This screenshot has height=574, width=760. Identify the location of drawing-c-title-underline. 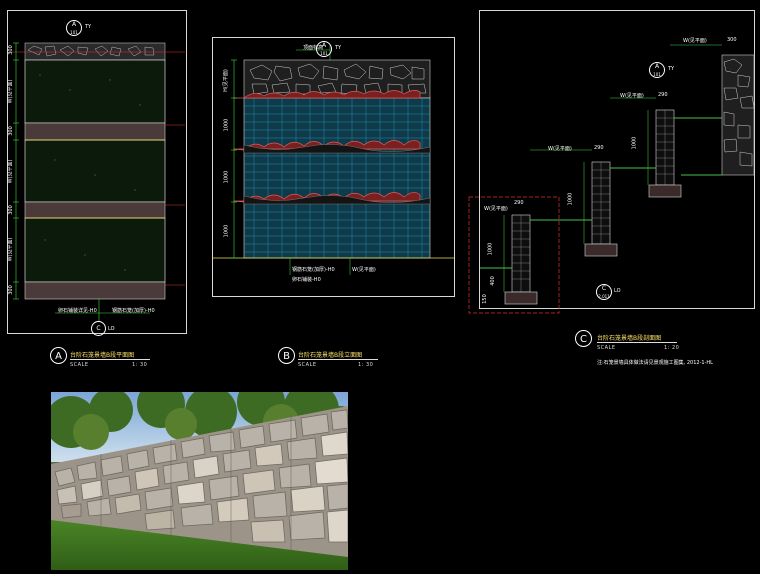
(637, 342).